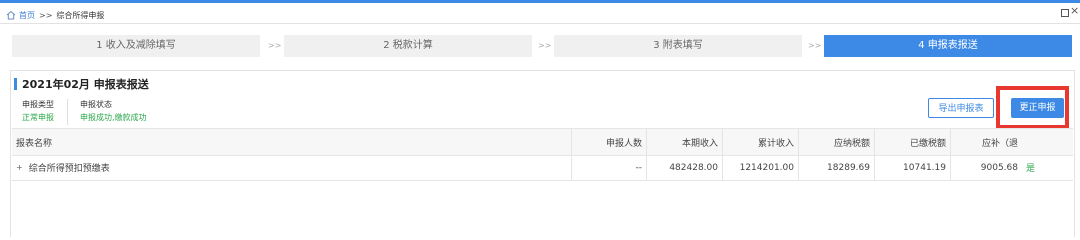 The width and height of the screenshot is (1080, 240). What do you see at coordinates (67, 112) in the screenshot?
I see `info-divider` at bounding box center [67, 112].